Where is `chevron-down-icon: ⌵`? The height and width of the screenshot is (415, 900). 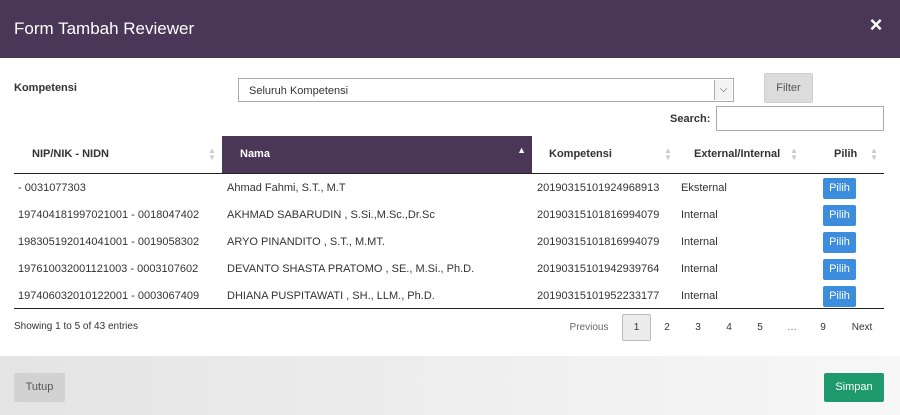
chevron-down-icon: ⌵ is located at coordinates (723, 90).